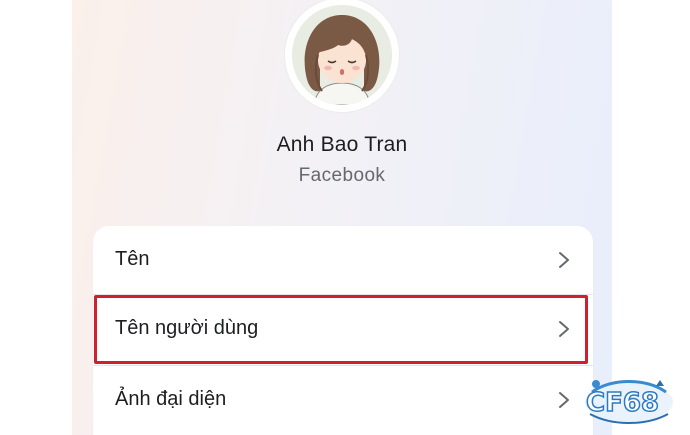  Describe the element at coordinates (341, 329) in the screenshot. I see `highlight-annotation-box` at that location.